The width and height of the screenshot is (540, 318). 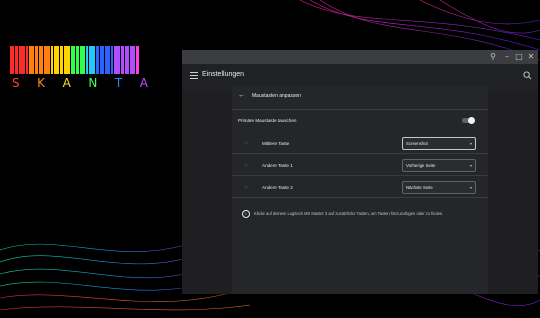 What do you see at coordinates (118, 83) in the screenshot?
I see `logo-letter: T` at bounding box center [118, 83].